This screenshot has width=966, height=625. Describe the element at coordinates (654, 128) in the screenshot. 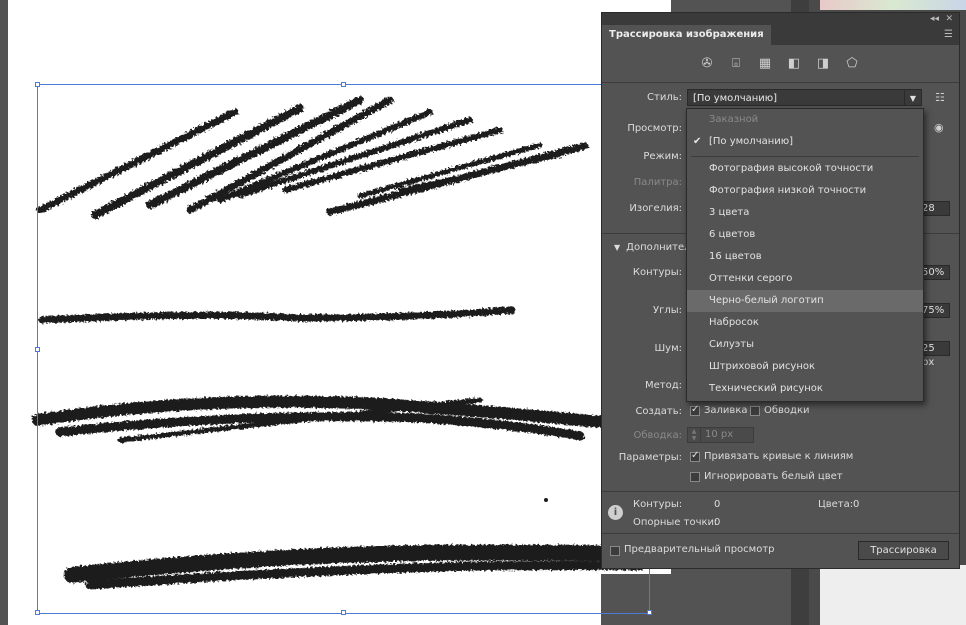

I see `view-label: Просмотр:` at that location.